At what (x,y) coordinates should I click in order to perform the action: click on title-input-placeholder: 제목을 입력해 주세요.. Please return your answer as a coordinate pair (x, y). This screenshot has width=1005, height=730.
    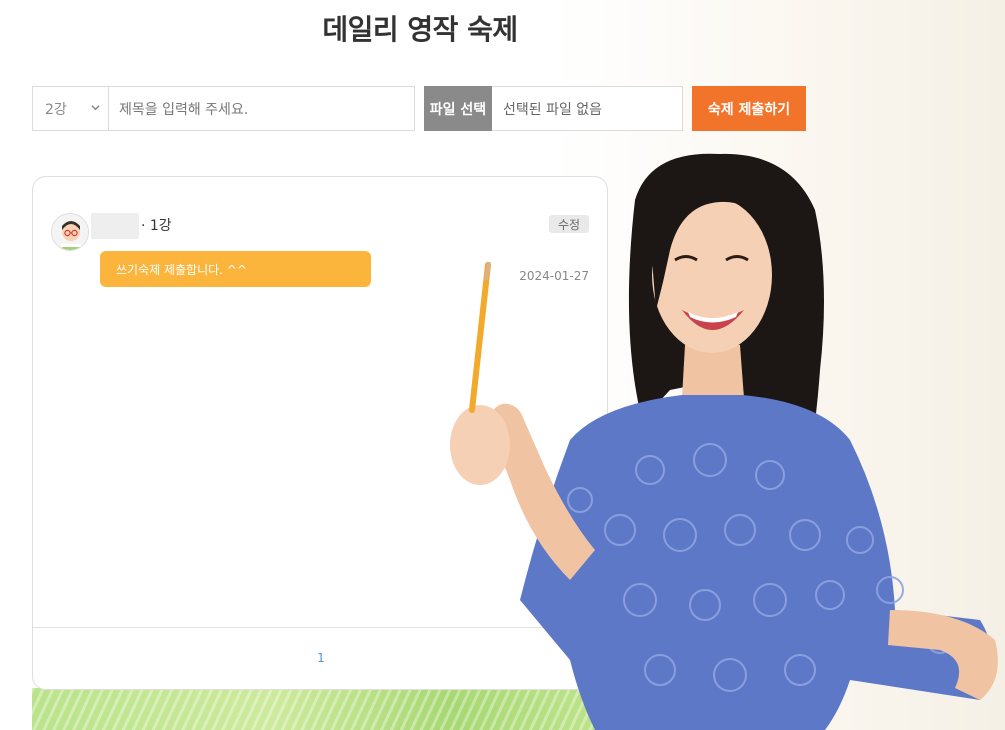
    Looking at the image, I should click on (184, 109).